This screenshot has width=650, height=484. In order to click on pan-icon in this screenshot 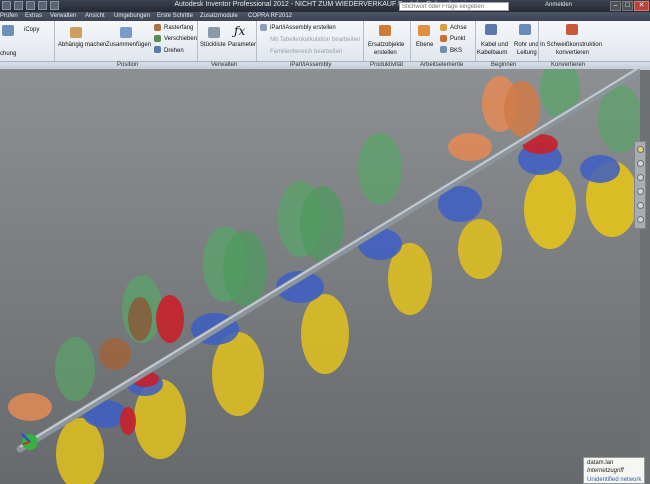, I will do `click(640, 177)`.